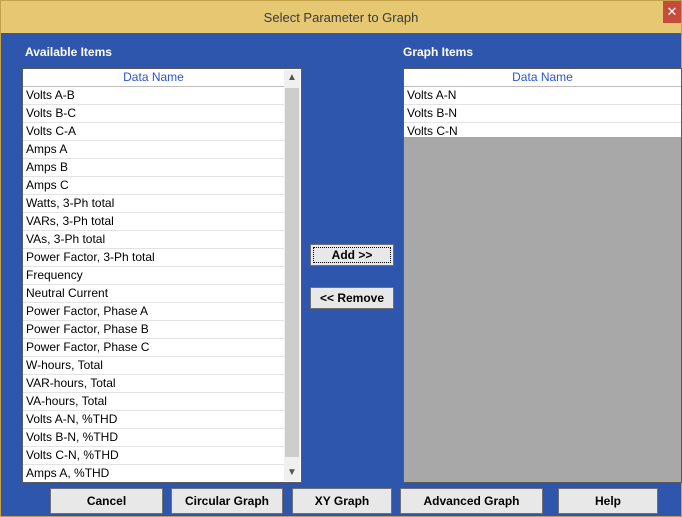 The height and width of the screenshot is (517, 682). I want to click on list-item: Power Factor, Phase A, so click(153, 312).